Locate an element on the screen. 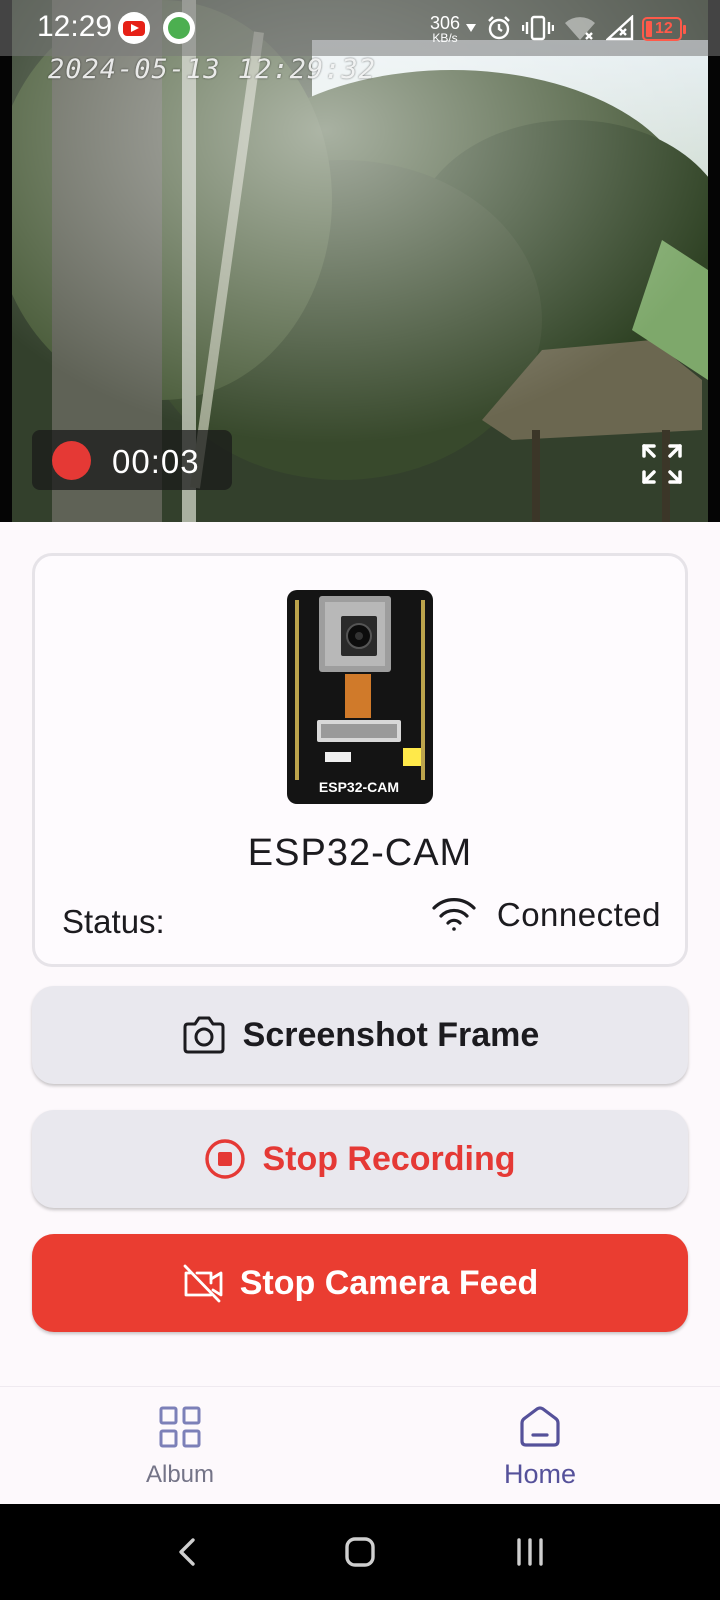 The image size is (720, 1600). back-icon is located at coordinates (188, 1552).